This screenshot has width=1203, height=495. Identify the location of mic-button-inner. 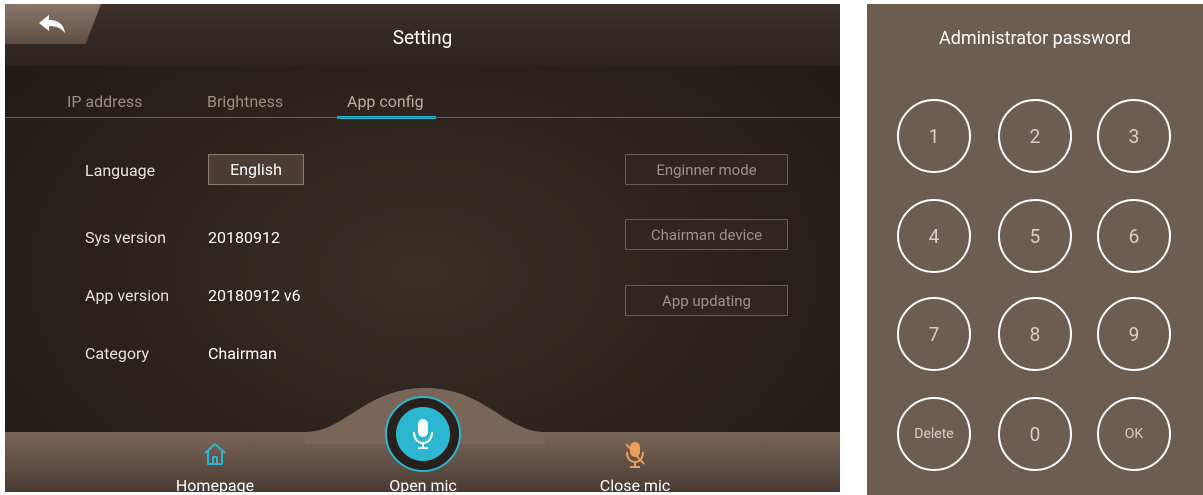
(423, 434).